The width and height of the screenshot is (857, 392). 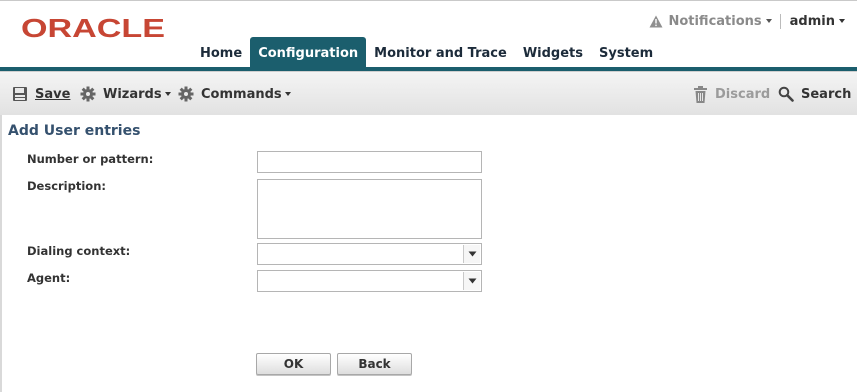 I want to click on save-icon, so click(x=20, y=94).